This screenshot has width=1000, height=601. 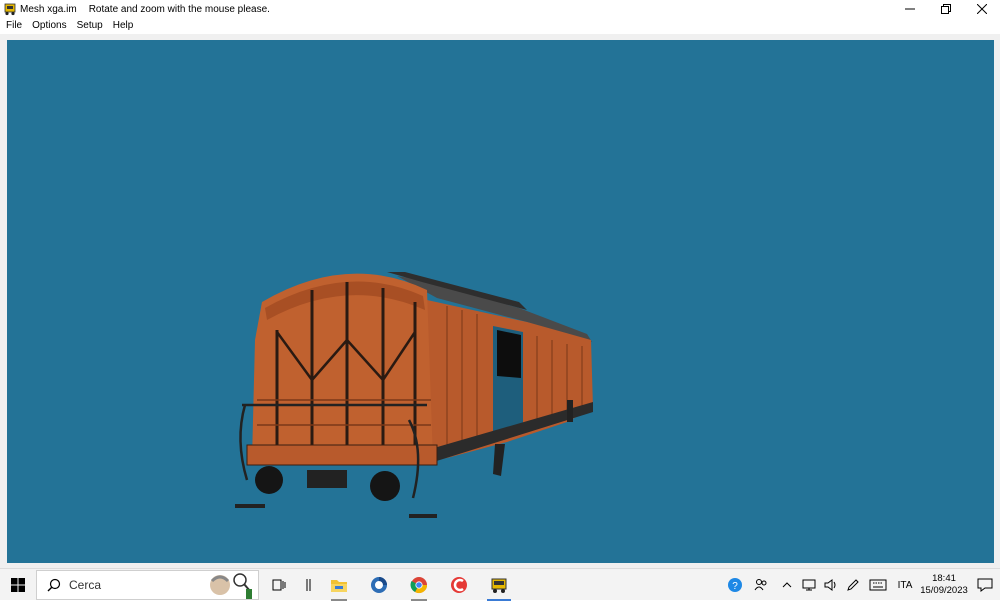 I want to click on taskbar: Cerca ? ITA 18:41 15/09/2023, so click(x=500, y=584).